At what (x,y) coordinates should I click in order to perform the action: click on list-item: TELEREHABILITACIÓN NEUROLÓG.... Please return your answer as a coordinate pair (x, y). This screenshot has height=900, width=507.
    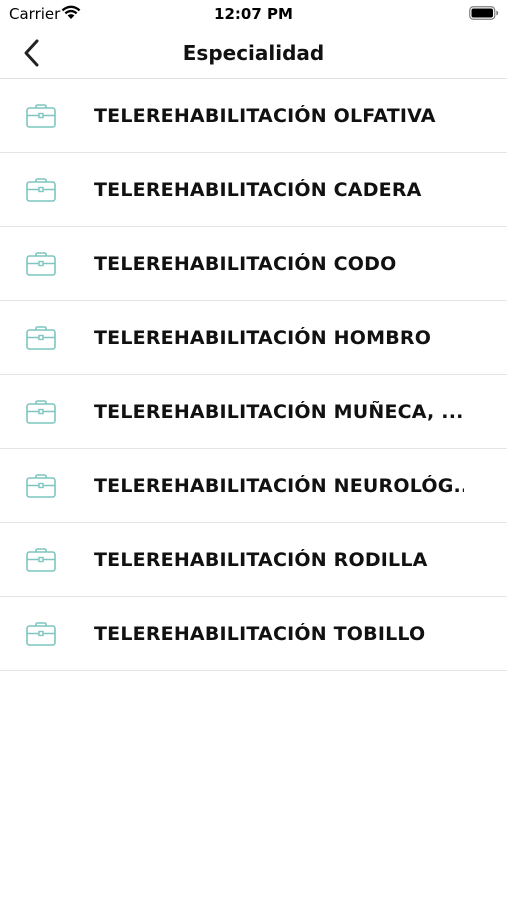
    Looking at the image, I should click on (253, 486).